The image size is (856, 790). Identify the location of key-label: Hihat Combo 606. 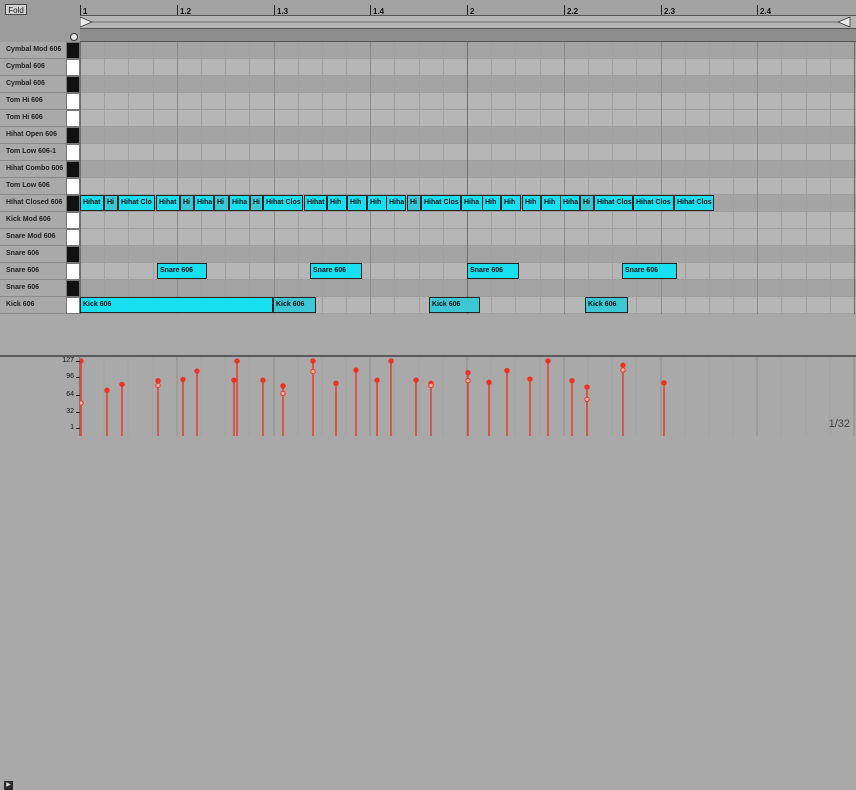
(33, 169).